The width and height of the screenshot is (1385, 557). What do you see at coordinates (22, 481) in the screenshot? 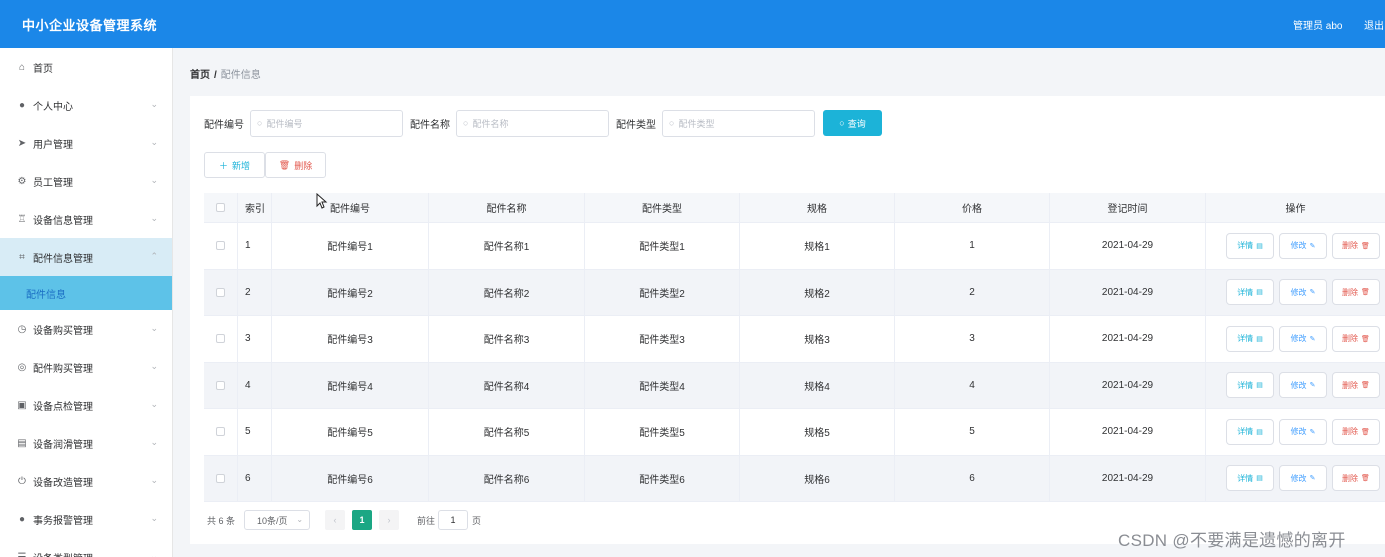
I see `power-icon: ⏻` at bounding box center [22, 481].